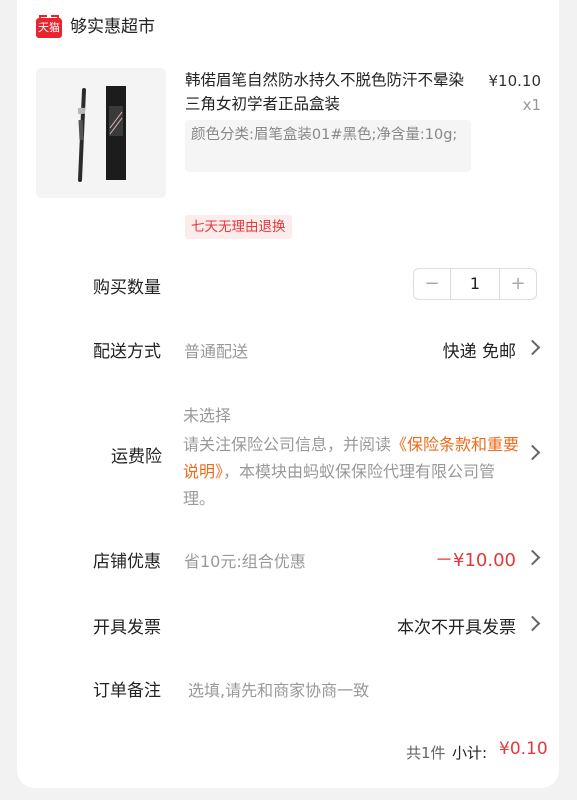 This screenshot has width=577, height=800. Describe the element at coordinates (127, 628) in the screenshot. I see `invoice-label: 开具发票` at that location.